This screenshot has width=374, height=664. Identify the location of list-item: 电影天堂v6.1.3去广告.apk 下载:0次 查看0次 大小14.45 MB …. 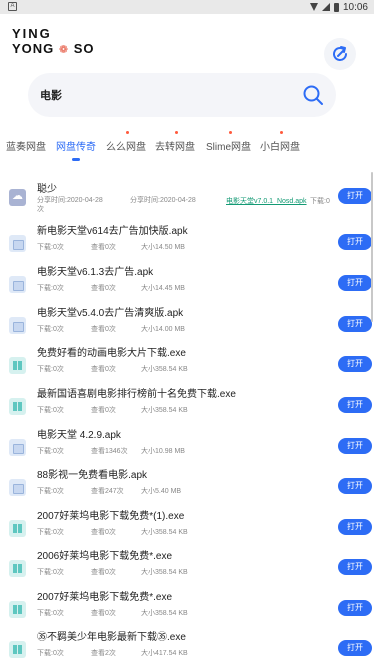
(187, 283).